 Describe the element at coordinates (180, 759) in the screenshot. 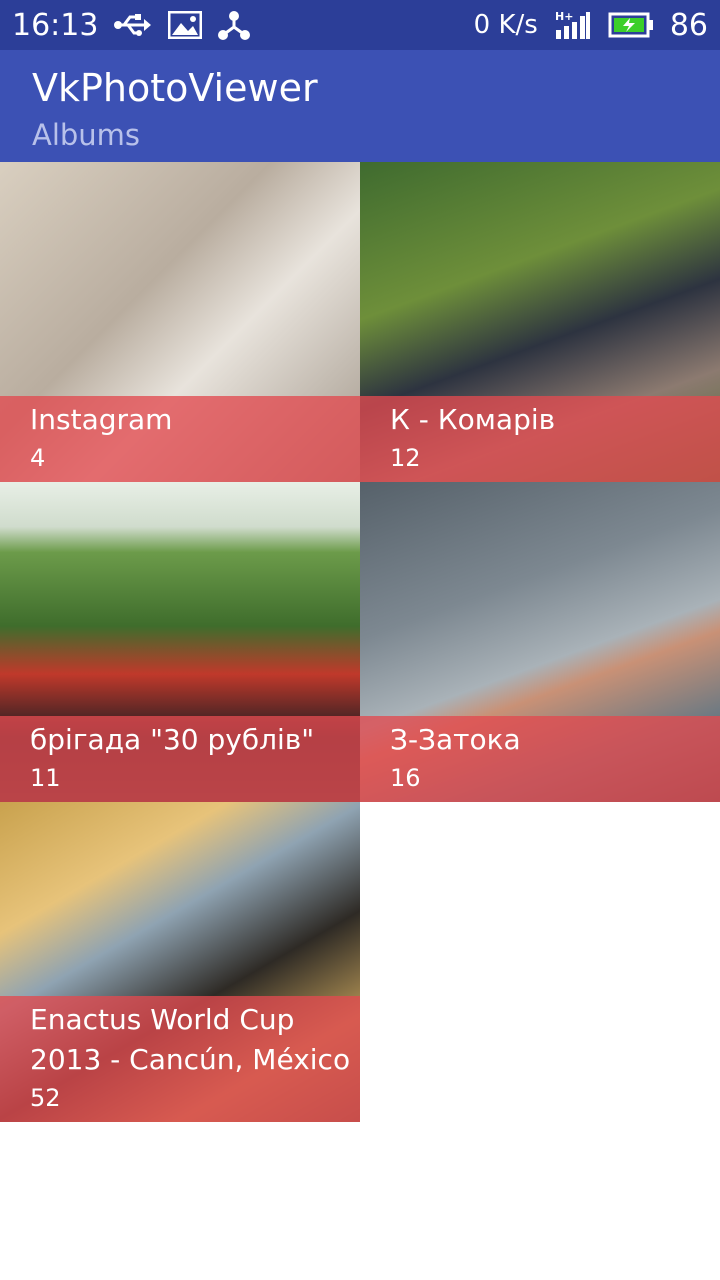

I see `album-caption: брігада "30 рублів" 11` at that location.